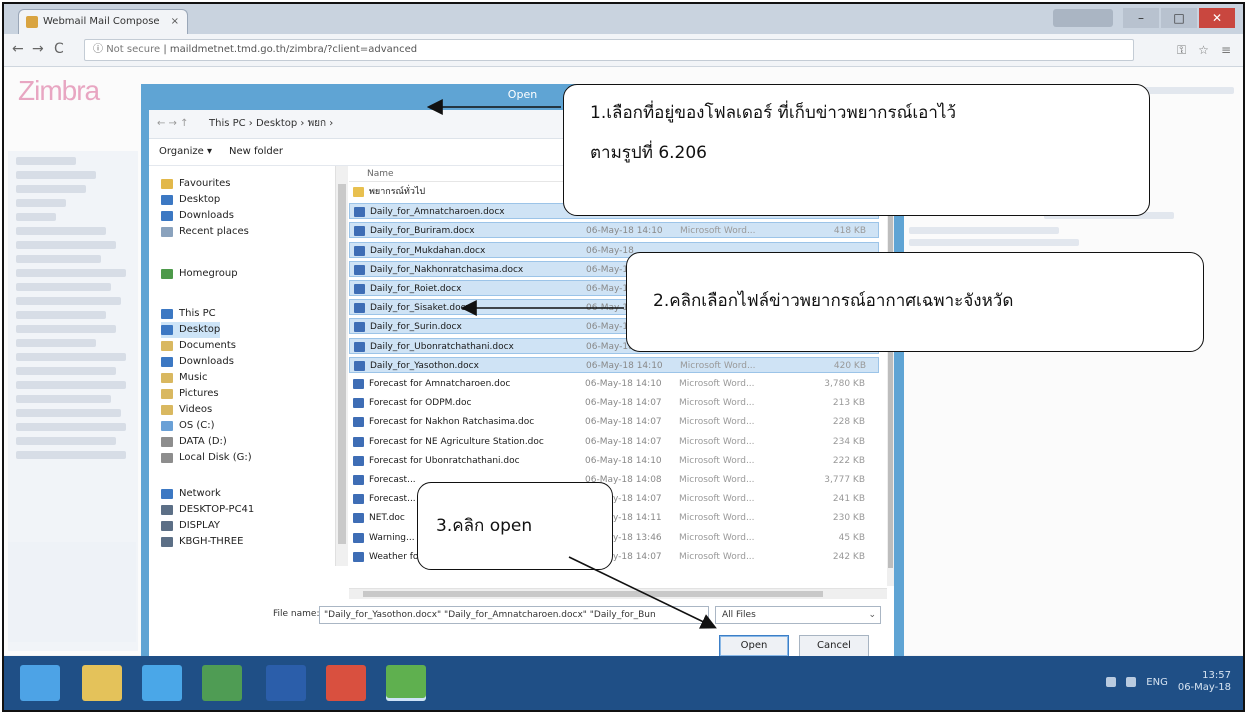  What do you see at coordinates (1111, 682) in the screenshot?
I see `network-icon` at bounding box center [1111, 682].